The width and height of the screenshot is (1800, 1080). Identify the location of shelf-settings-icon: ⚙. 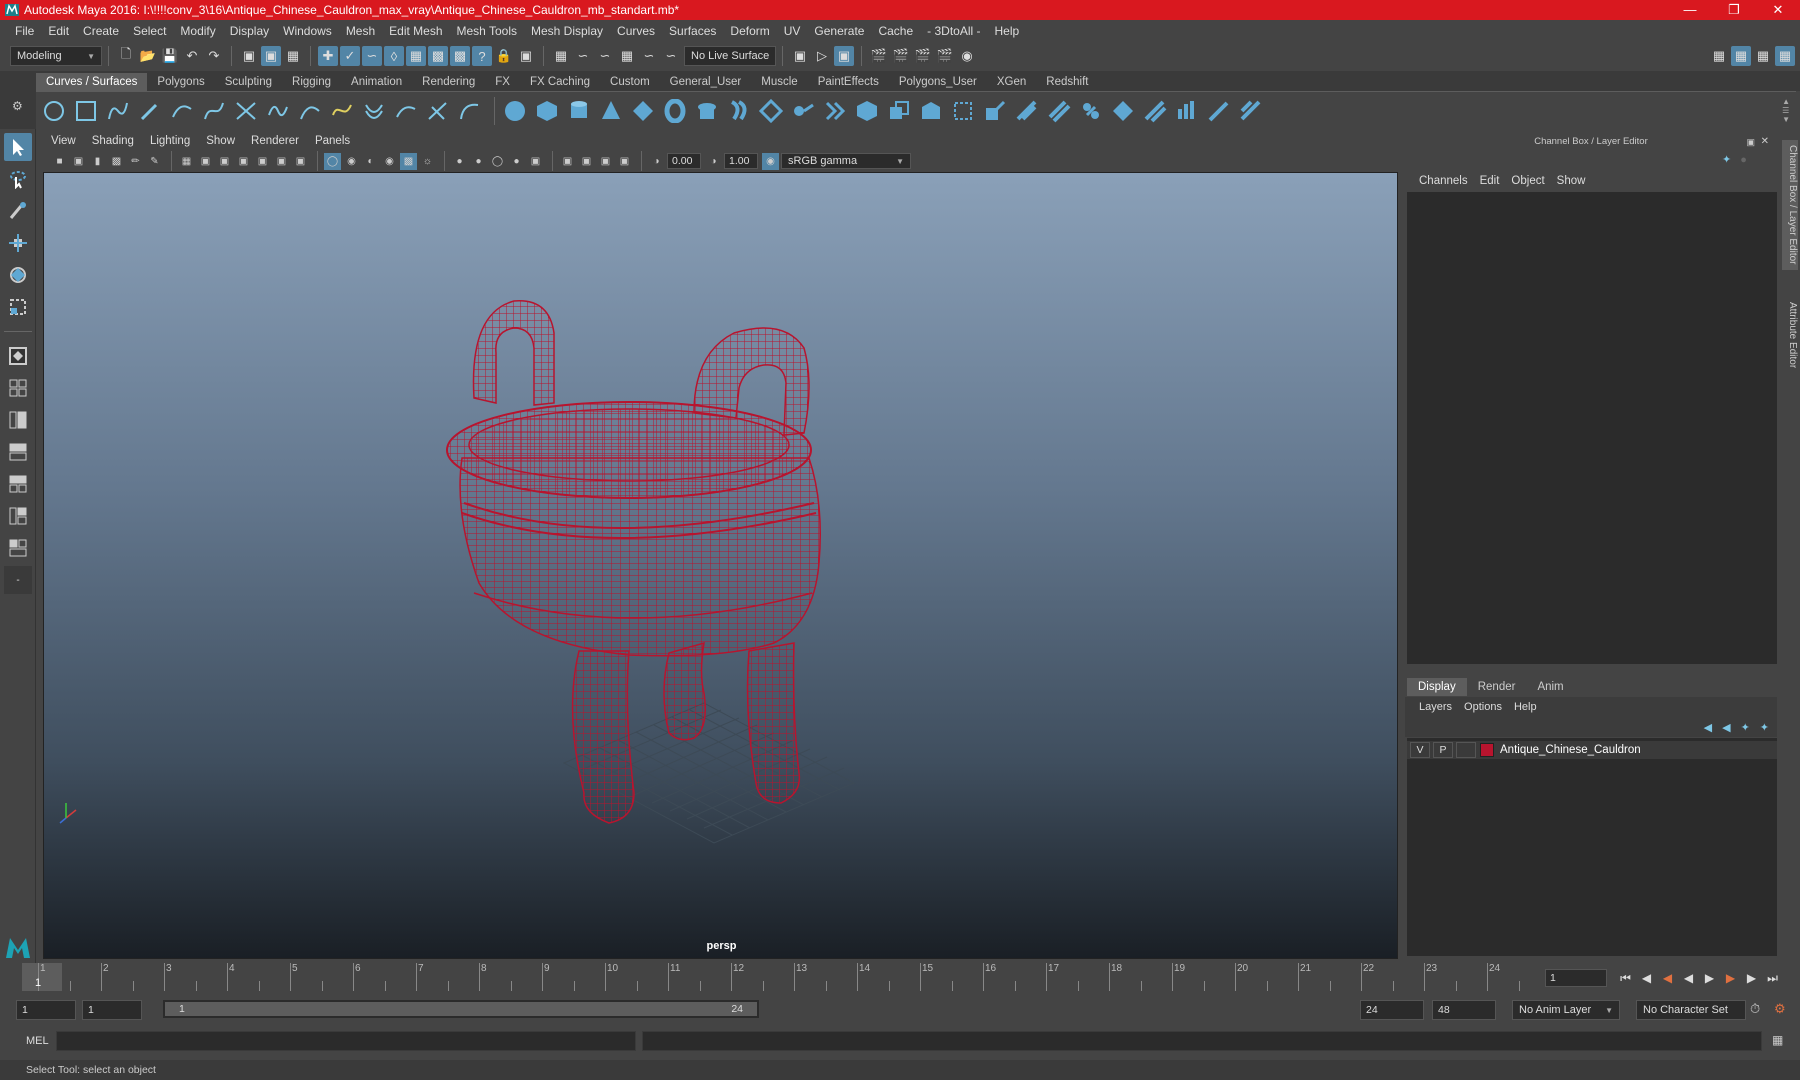
(17, 106).